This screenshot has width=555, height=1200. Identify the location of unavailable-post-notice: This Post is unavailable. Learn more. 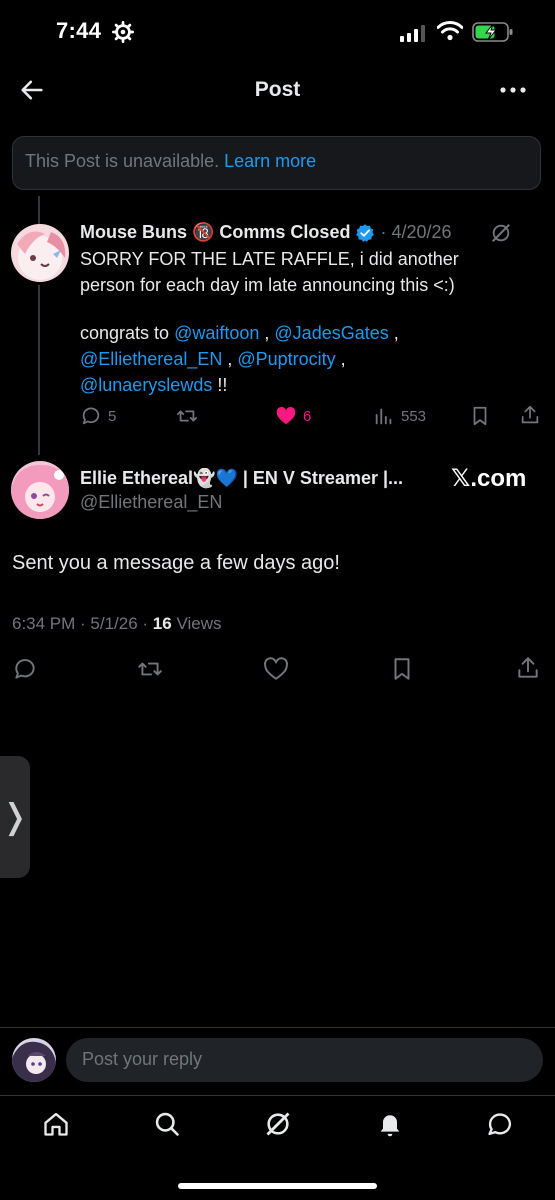
(276, 163).